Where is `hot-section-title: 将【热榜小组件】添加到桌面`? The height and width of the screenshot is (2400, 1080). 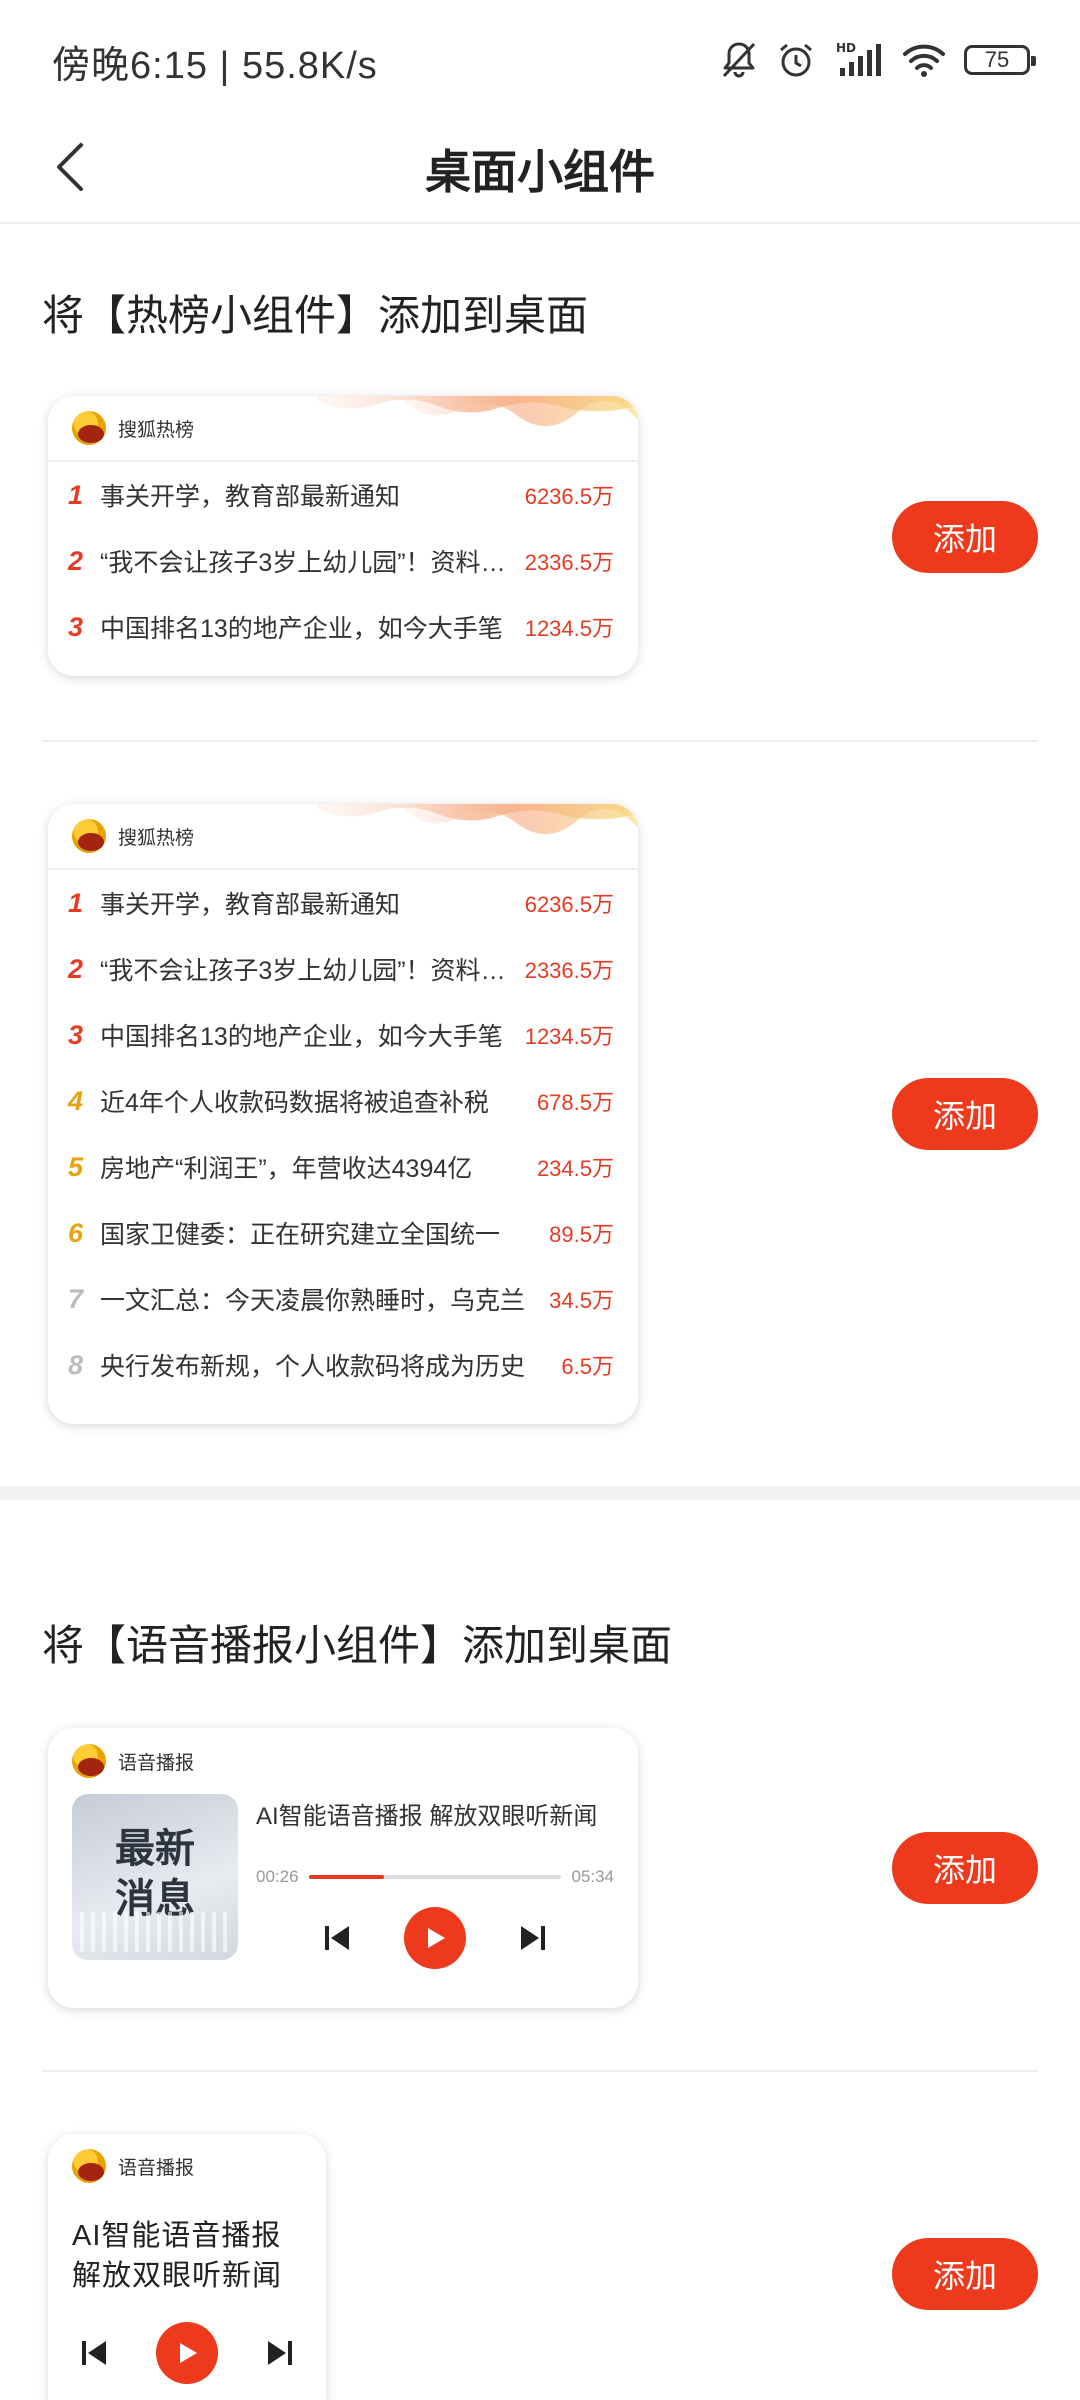
hot-section-title: 将【热榜小组件】添加到桌面 is located at coordinates (315, 315).